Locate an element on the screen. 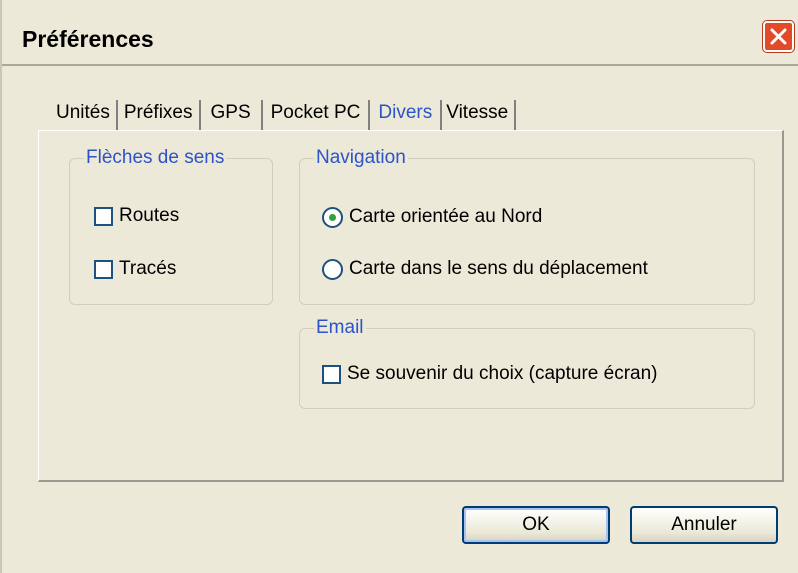 The height and width of the screenshot is (573, 798). remember-checkbox-row: Se souvenir du choix (capture écran) is located at coordinates (490, 374).